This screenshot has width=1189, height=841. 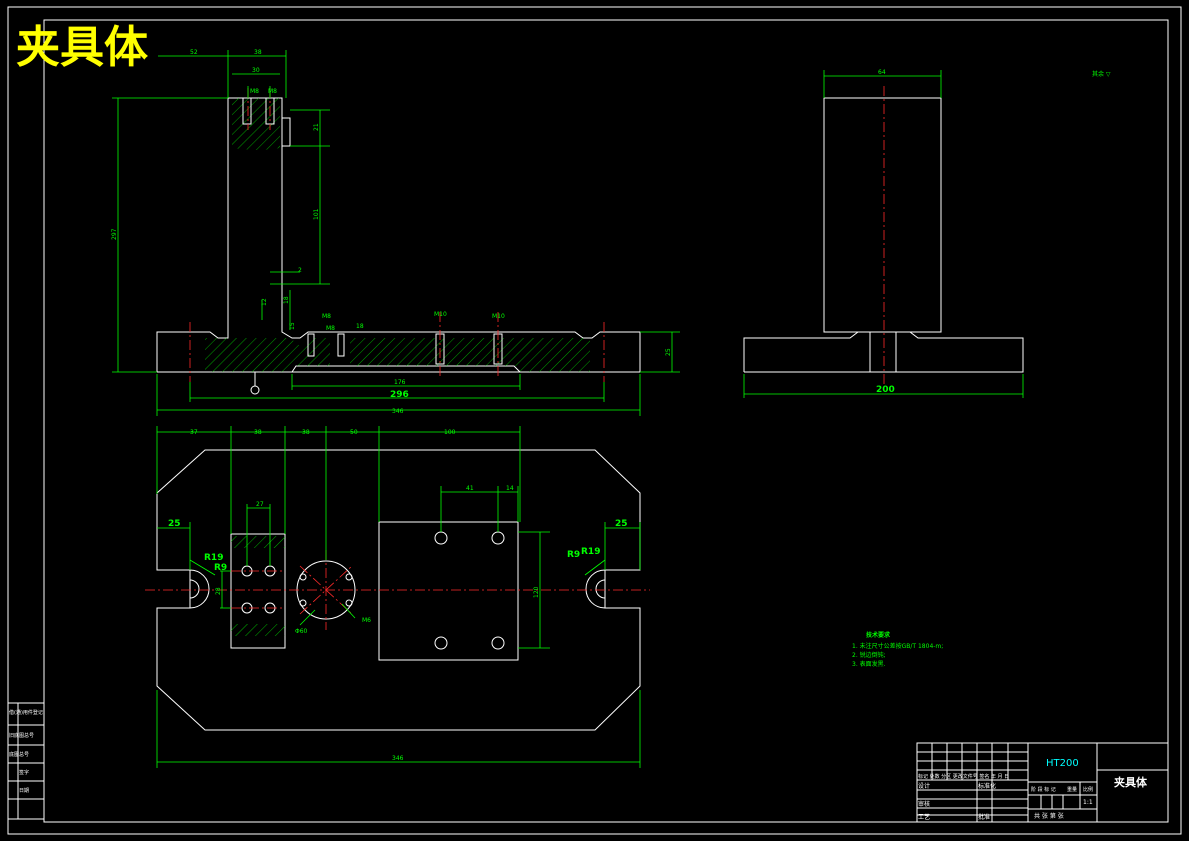 I want to click on dim-m10-a: M10, so click(x=440, y=314).